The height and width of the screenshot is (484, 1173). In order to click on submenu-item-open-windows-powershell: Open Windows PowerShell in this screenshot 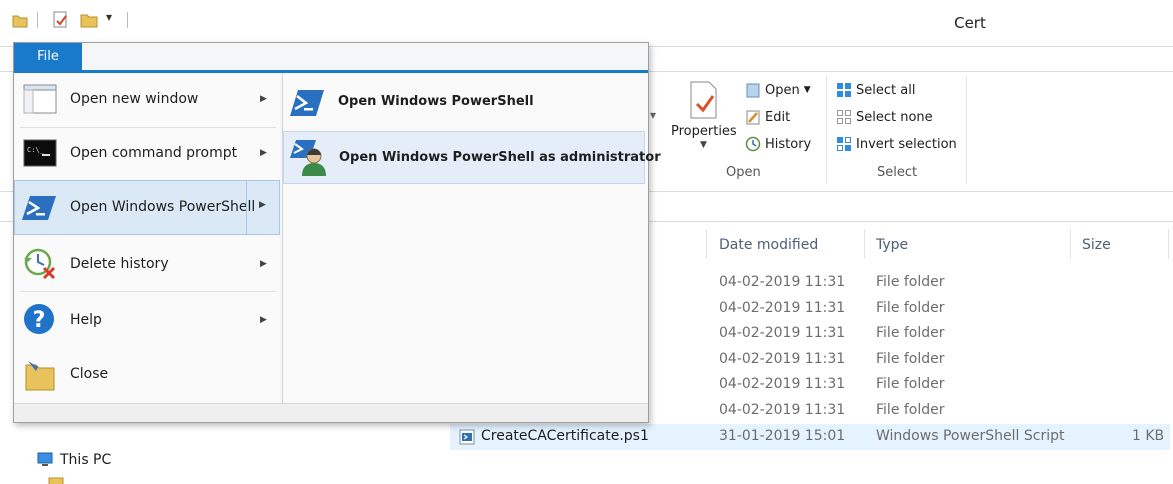, I will do `click(464, 102)`.